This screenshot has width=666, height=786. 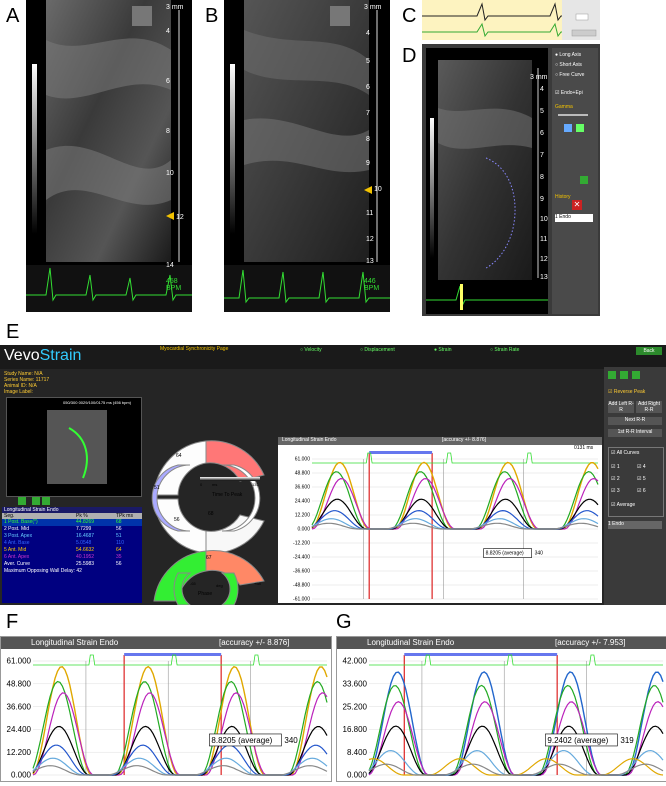 What do you see at coordinates (568, 55) in the screenshot?
I see `radio-long-axis: ● Long Axis` at bounding box center [568, 55].